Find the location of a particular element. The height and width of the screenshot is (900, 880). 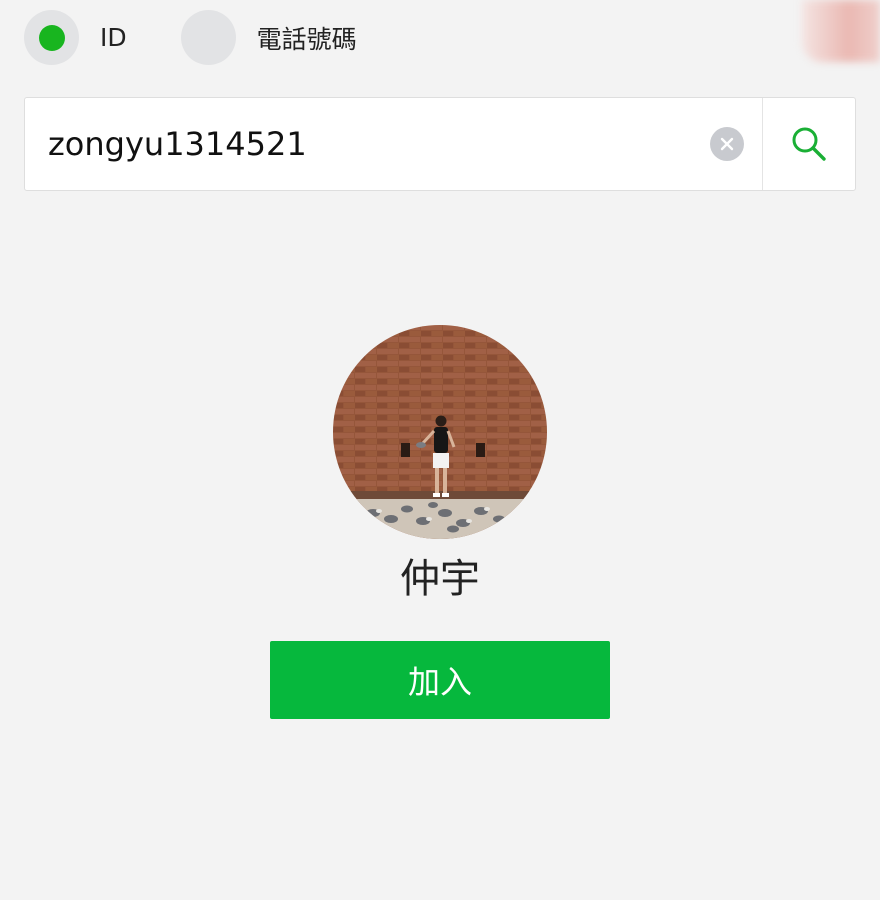

radio-label-phone: 電話號碼 is located at coordinates (306, 39).